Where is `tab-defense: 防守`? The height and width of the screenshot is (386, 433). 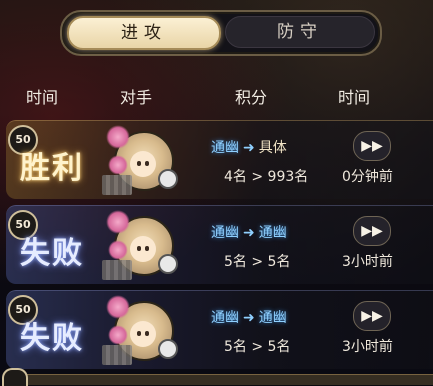
tab-defense: 防守 is located at coordinates (300, 32).